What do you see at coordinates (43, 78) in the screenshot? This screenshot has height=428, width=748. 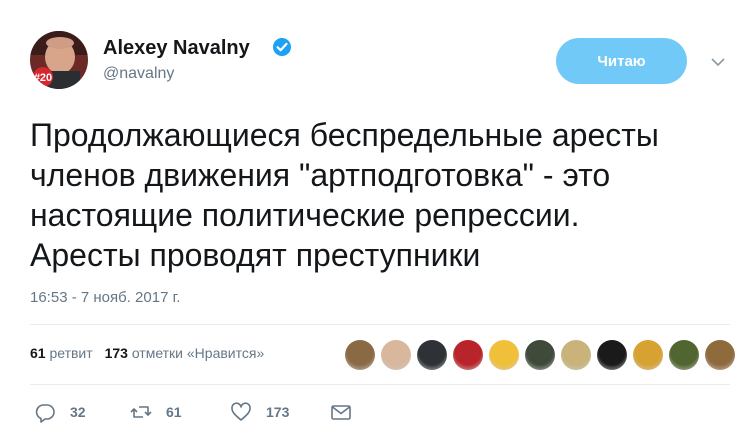 I see `avatar-badge: #20` at bounding box center [43, 78].